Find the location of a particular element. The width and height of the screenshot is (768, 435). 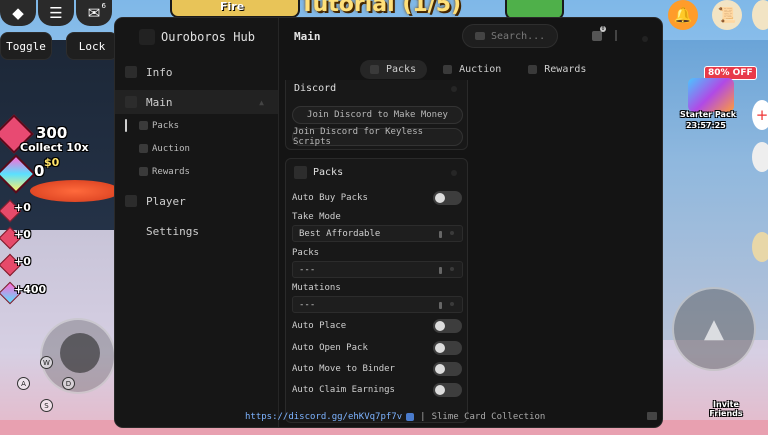

key-d: D is located at coordinates (68, 383).